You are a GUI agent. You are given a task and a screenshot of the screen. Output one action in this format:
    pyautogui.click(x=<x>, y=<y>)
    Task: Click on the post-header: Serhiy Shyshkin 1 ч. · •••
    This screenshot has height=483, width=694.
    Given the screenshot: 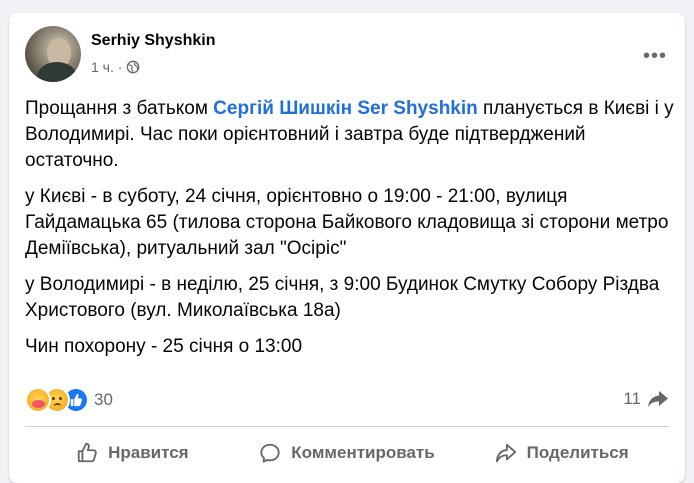 What is the action you would take?
    pyautogui.click(x=349, y=56)
    